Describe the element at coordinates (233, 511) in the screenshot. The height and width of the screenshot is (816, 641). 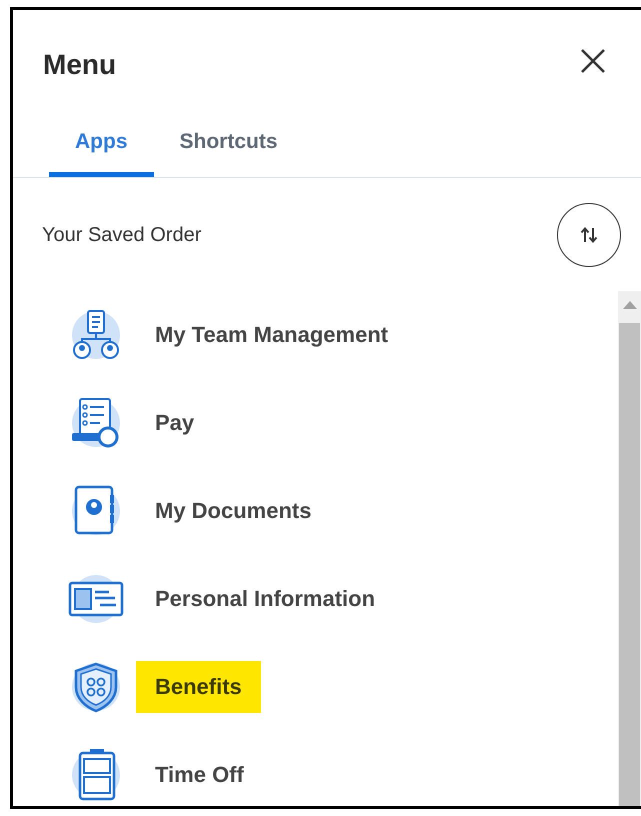
I see `app-link: My Documents` at that location.